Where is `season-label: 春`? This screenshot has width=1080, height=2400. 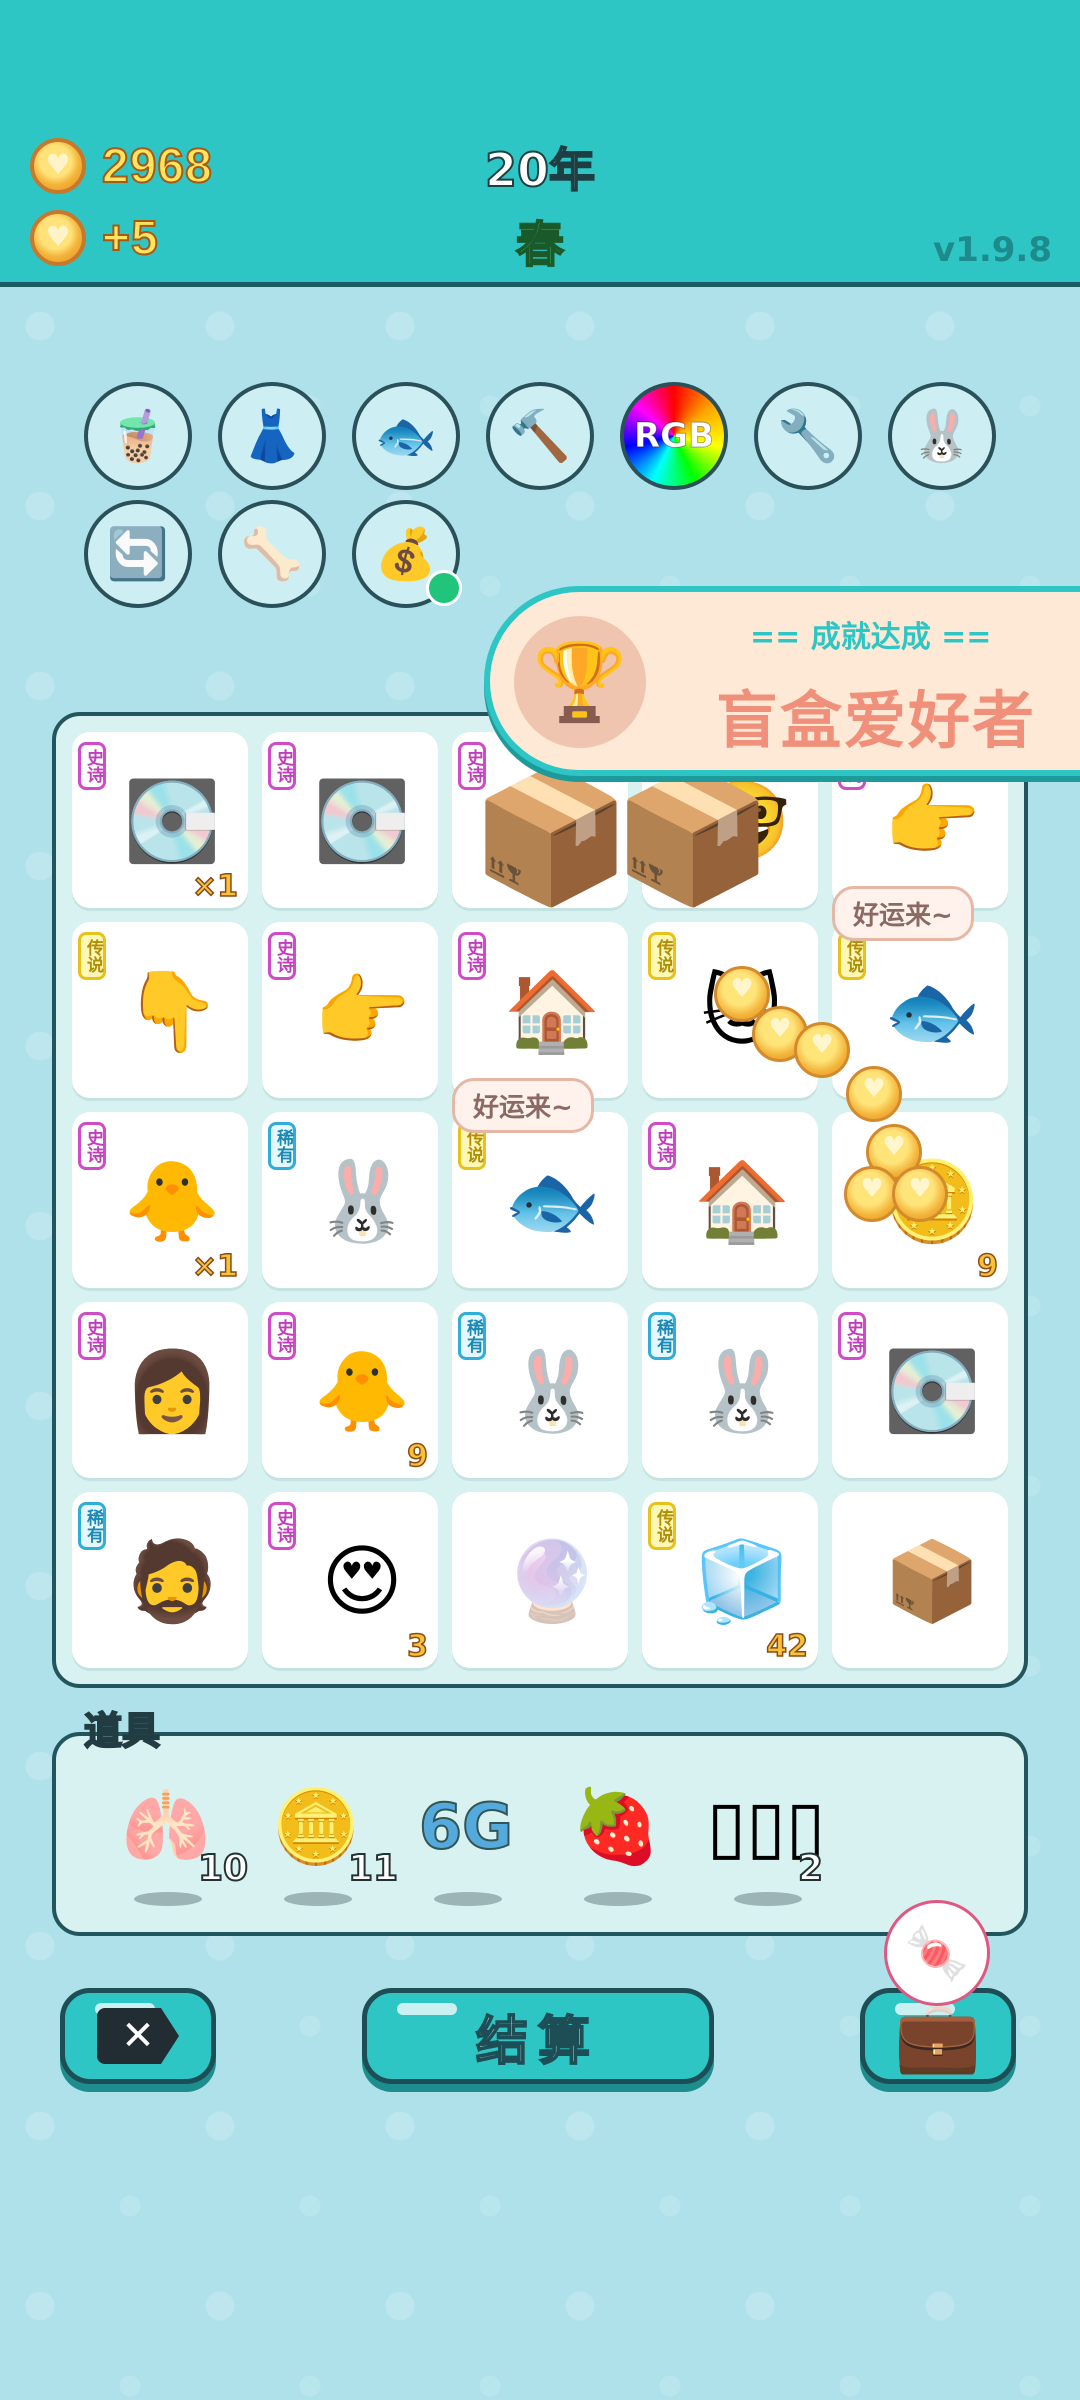 season-label: 春 is located at coordinates (540, 245).